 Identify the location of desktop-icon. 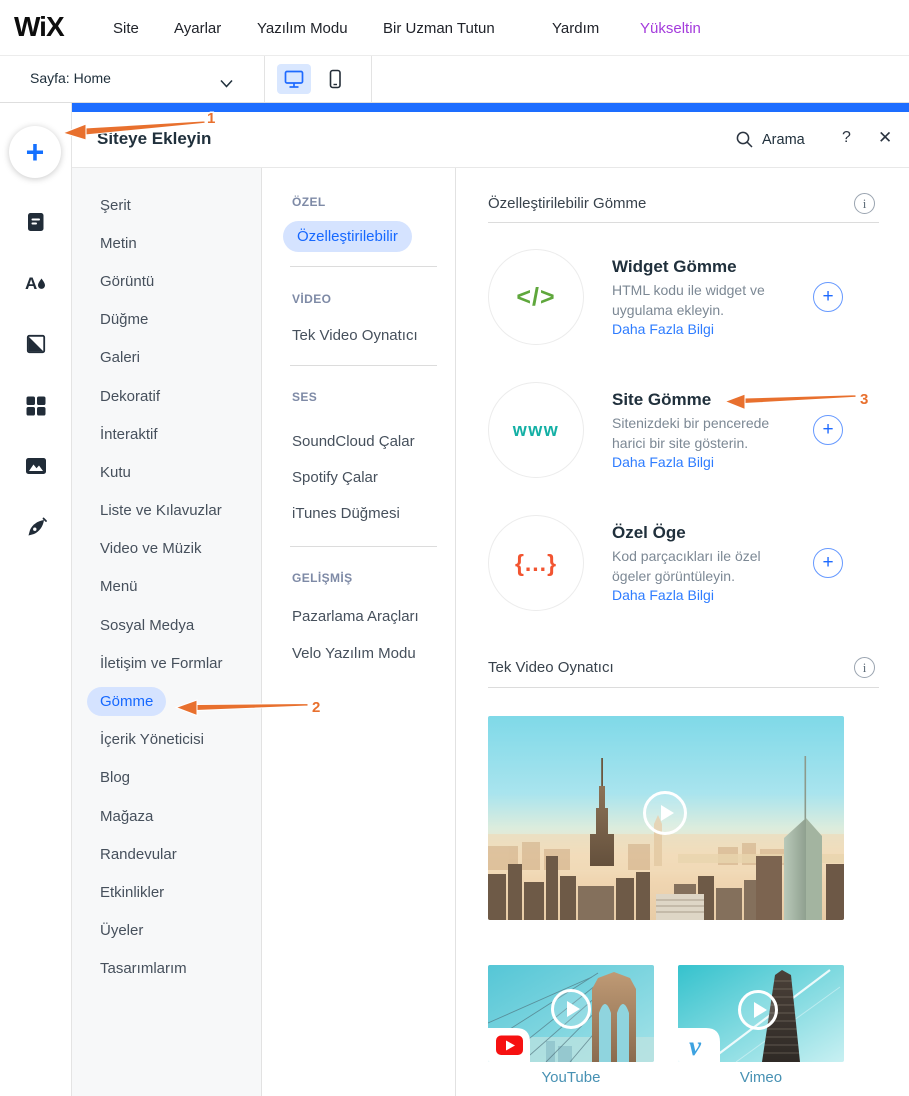
(294, 79).